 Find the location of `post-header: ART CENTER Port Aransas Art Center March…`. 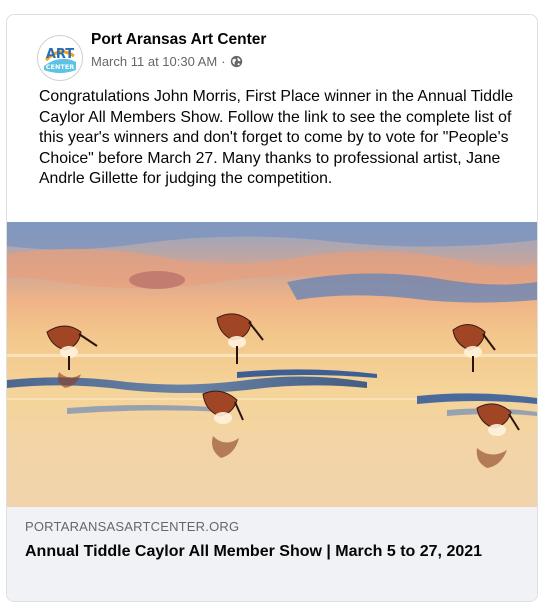

post-header: ART CENTER Port Aransas Art Center March… is located at coordinates (273, 55).